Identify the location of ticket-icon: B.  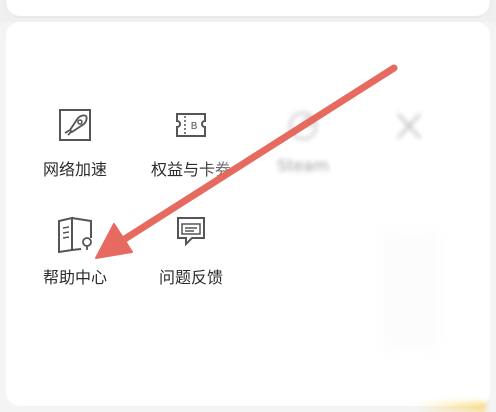
(191, 127).